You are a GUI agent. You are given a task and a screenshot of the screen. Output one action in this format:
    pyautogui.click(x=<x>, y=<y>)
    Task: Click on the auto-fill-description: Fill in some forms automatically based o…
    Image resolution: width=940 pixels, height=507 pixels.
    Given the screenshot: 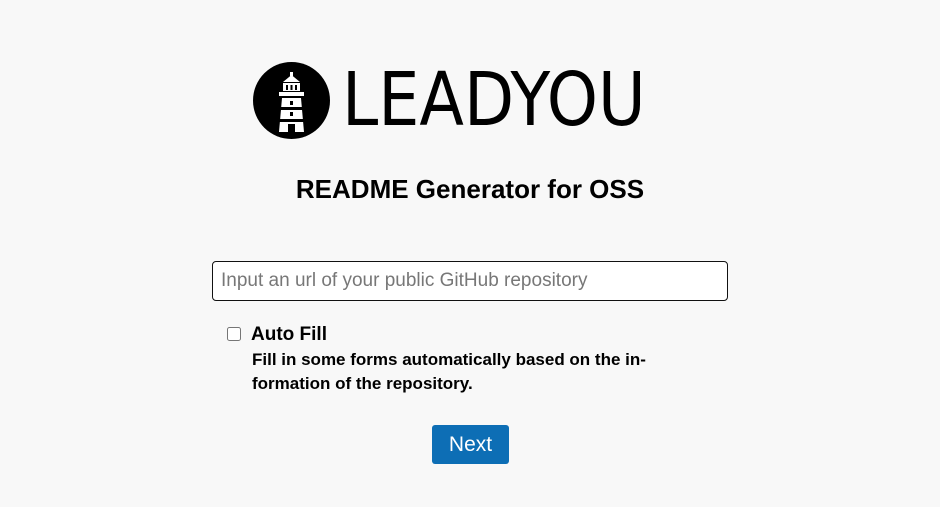 What is the action you would take?
    pyautogui.click(x=449, y=371)
    